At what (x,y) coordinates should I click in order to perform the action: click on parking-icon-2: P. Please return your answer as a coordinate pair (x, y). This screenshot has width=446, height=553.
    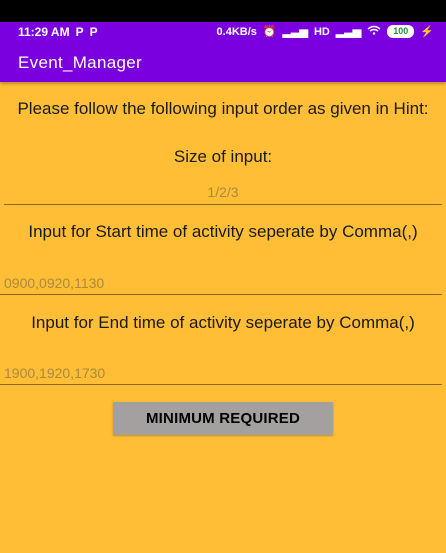
    Looking at the image, I should click on (93, 32).